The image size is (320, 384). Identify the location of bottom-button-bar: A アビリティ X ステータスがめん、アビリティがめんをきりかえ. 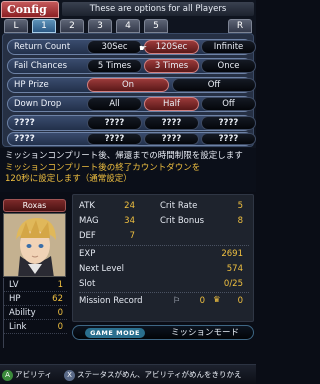
(128, 374).